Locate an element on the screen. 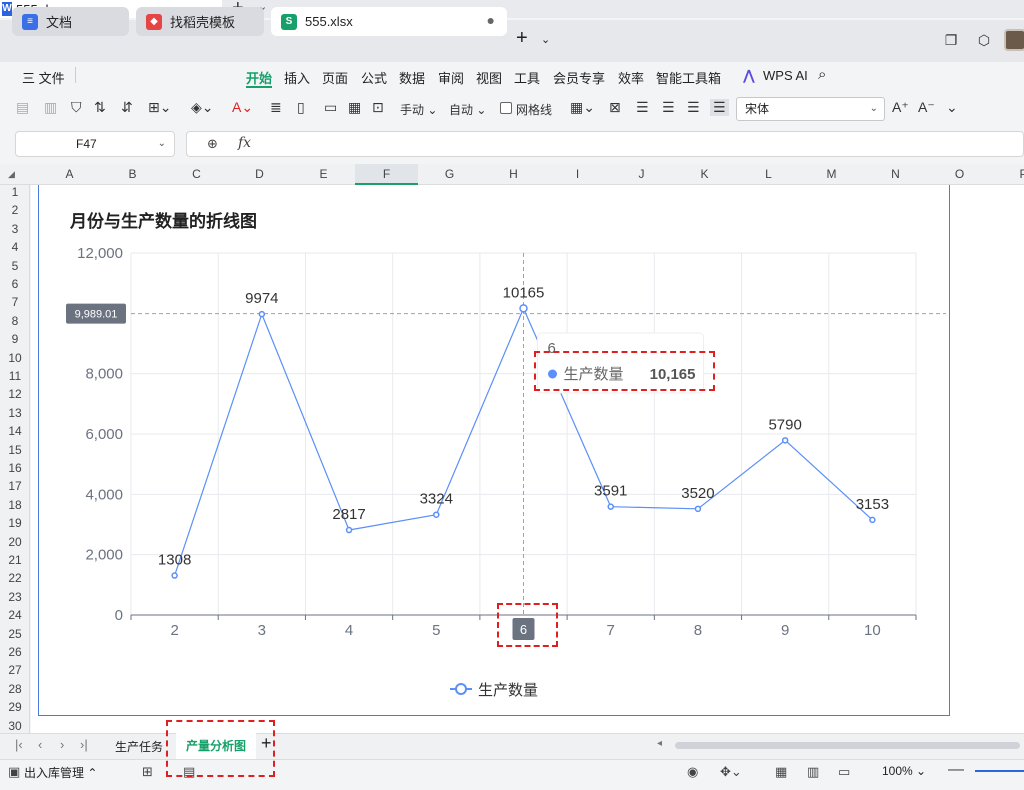  name-box: F47 ⌄ is located at coordinates (95, 144).